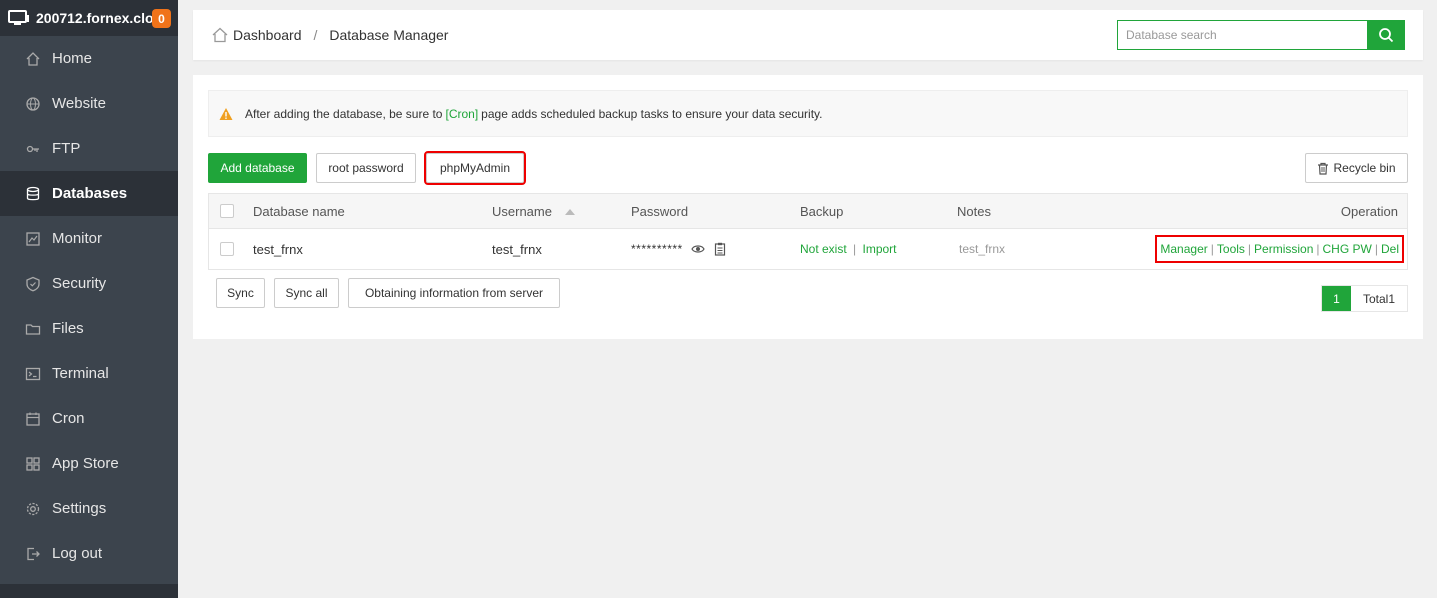 The height and width of the screenshot is (598, 1437). I want to click on phpmyadmin-button: phpMyAdmin, so click(475, 168).